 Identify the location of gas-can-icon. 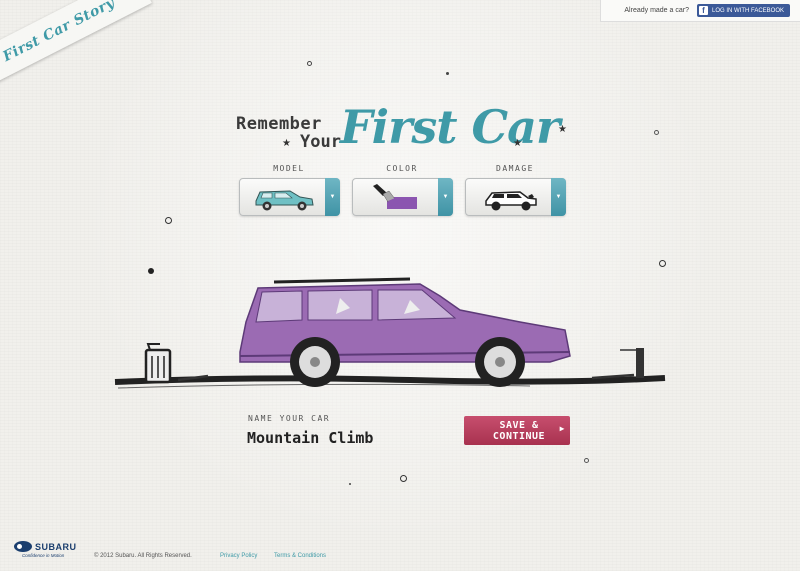
(158, 363).